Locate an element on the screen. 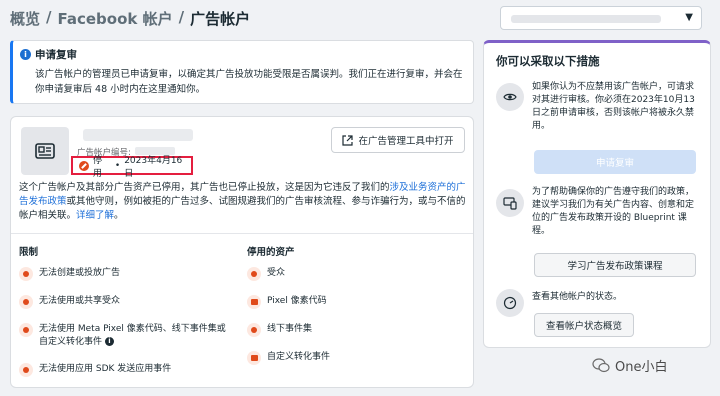  notice-title: 申请复审 is located at coordinates (56, 55).